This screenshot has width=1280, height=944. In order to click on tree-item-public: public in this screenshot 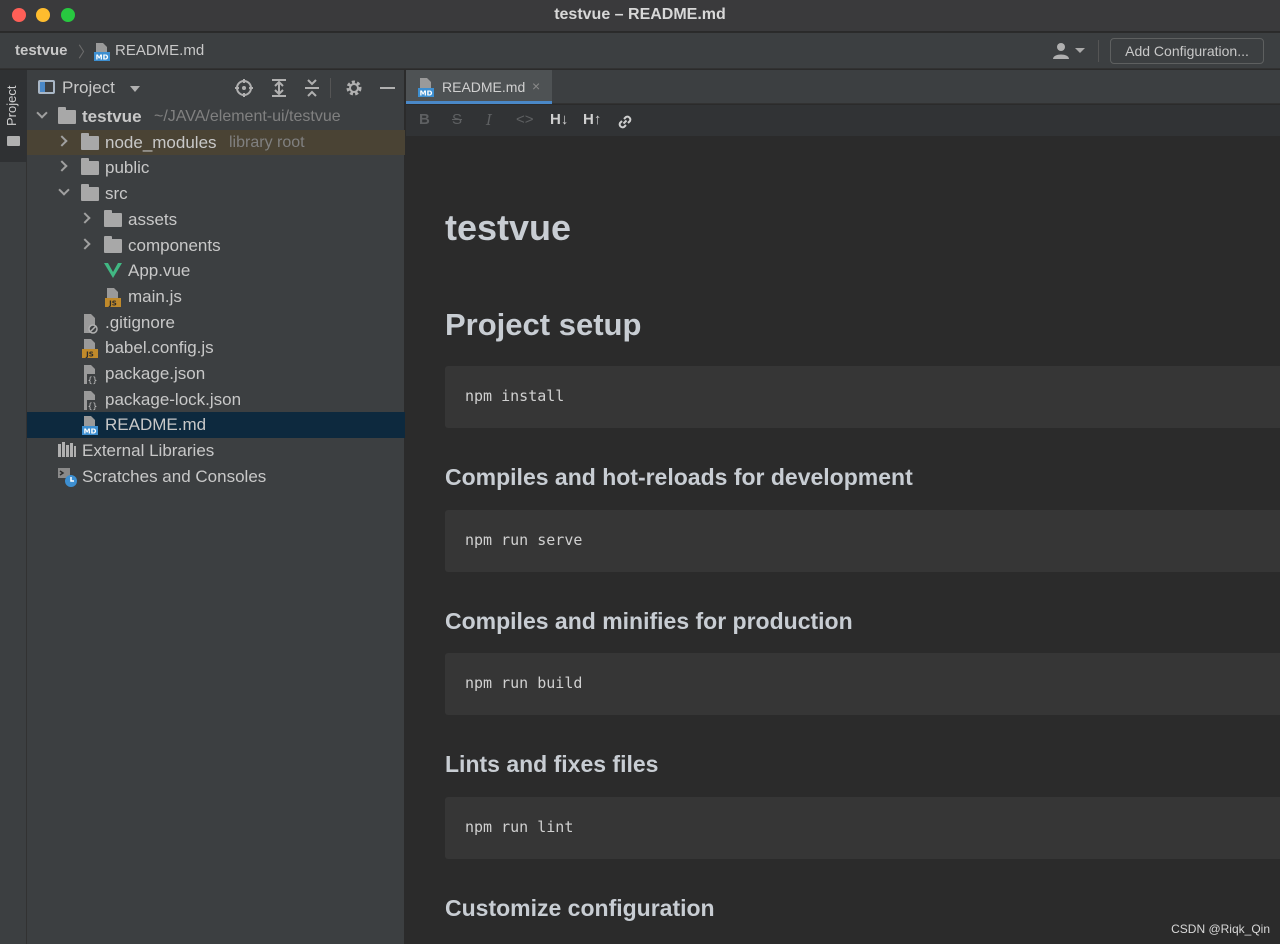, I will do `click(216, 168)`.